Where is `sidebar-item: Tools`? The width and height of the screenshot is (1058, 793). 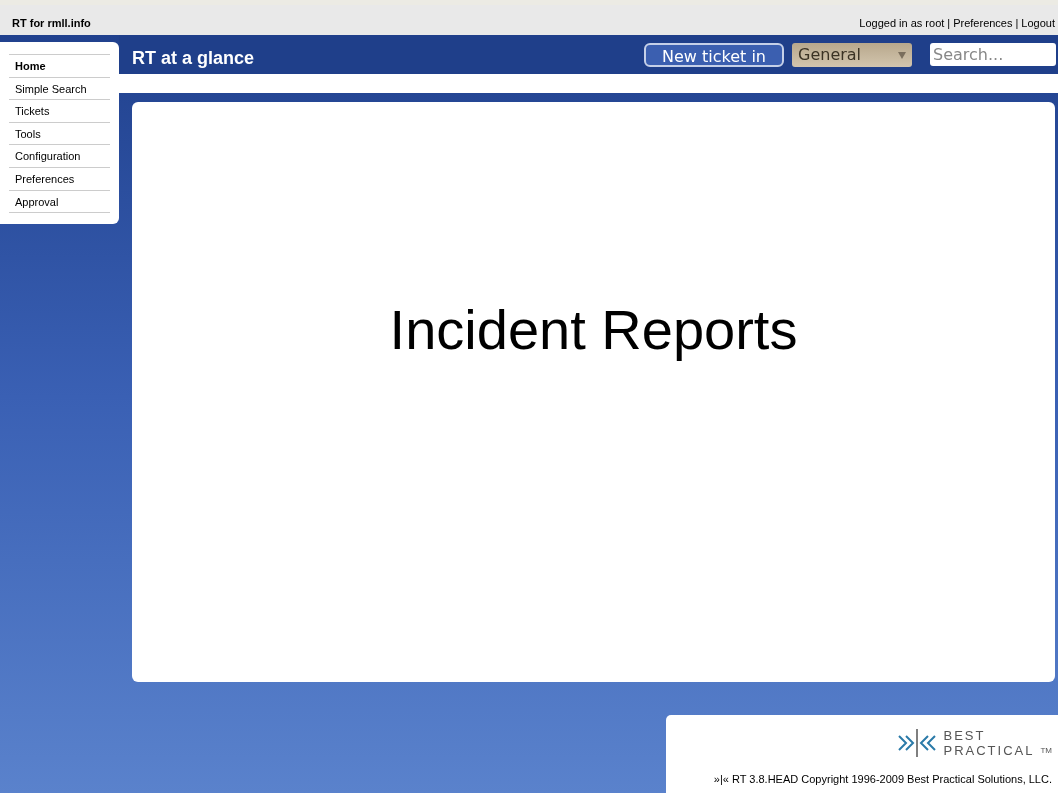
sidebar-item: Tools is located at coordinates (59, 134).